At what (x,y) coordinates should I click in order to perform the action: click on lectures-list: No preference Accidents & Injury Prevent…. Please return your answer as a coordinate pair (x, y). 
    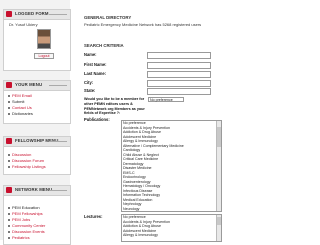
    Looking at the image, I should click on (171, 228).